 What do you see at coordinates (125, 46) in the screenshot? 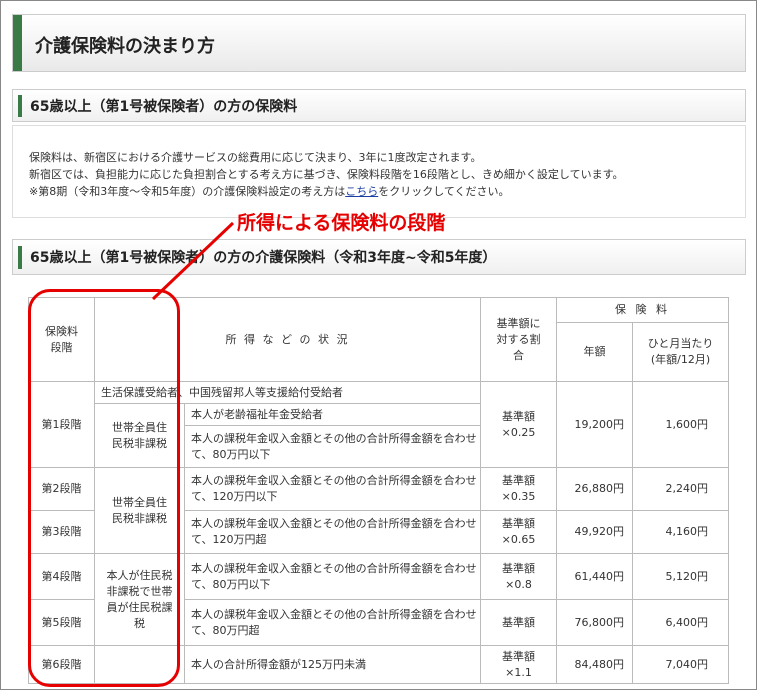
I see `page-title: 介護保険料の決まり方` at bounding box center [125, 46].